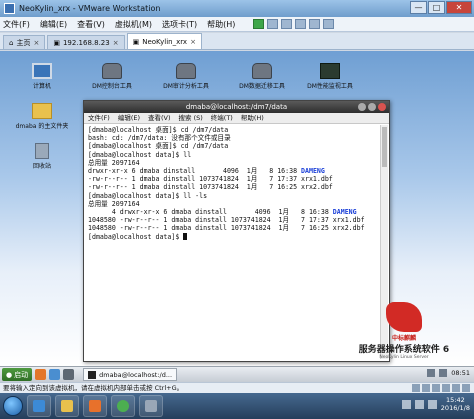  I want to click on power-on-icon, so click(259, 24).